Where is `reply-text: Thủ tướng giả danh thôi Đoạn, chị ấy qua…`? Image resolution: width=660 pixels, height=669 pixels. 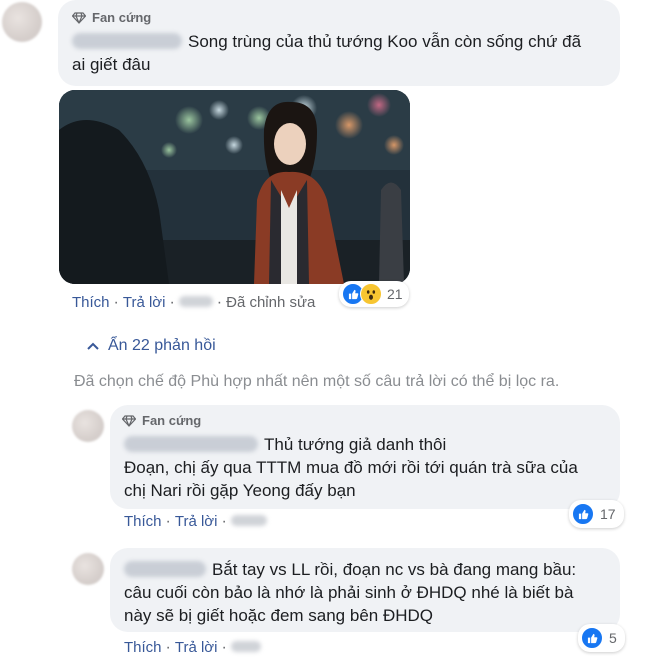
reply-text: Thủ tướng giả danh thôi Đoạn, chị ấy qua… is located at coordinates (351, 467).